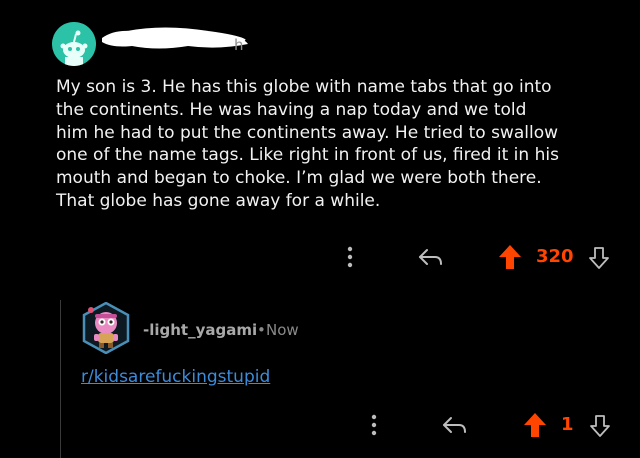  What do you see at coordinates (200, 330) in the screenshot?
I see `reply-username: -light_yagami` at bounding box center [200, 330].